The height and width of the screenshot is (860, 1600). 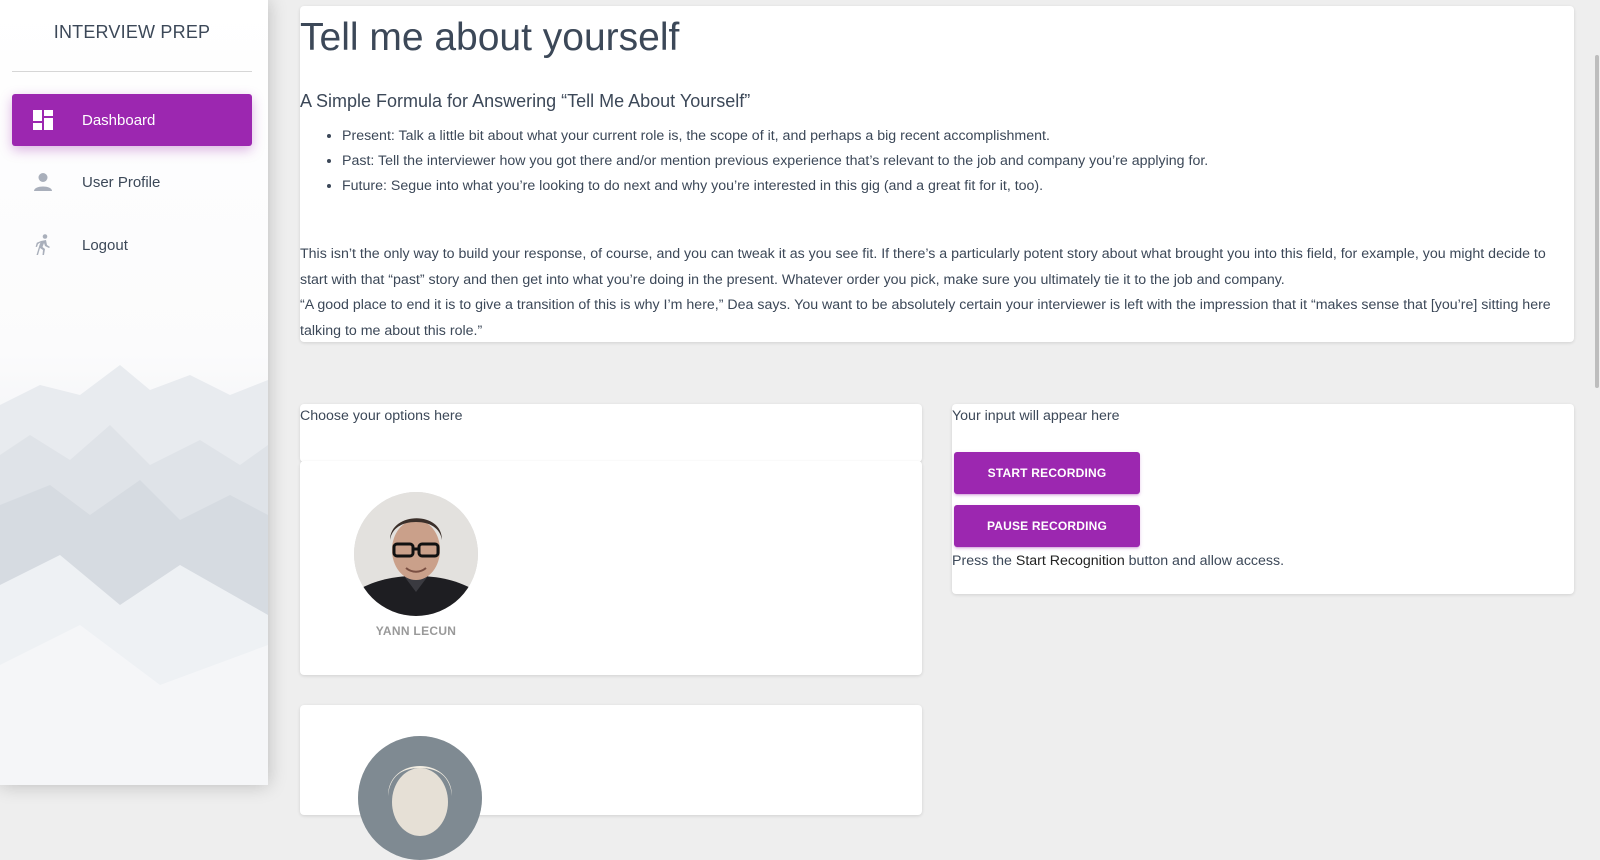 What do you see at coordinates (611, 433) in the screenshot?
I see `options-card: Choose your options here` at bounding box center [611, 433].